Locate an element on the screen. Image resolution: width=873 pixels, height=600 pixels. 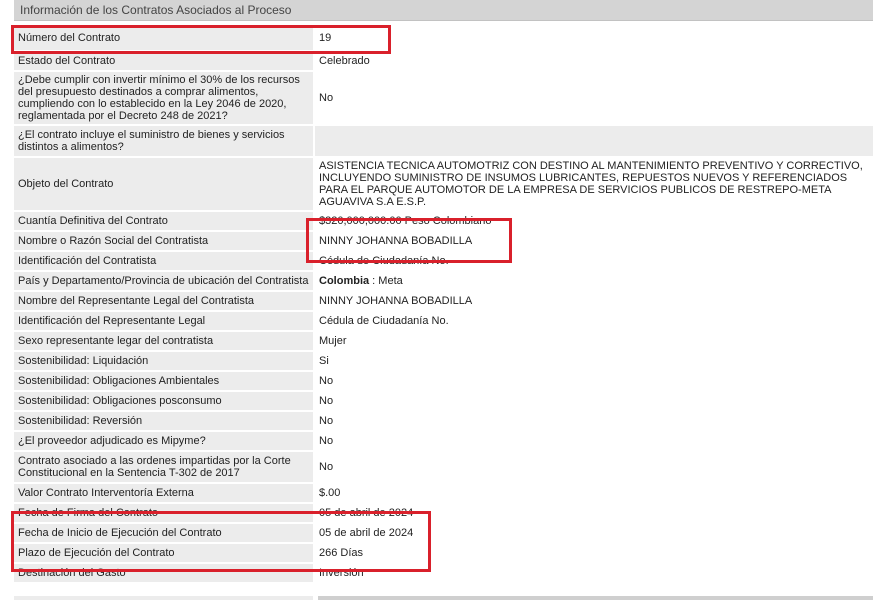
row-contract-status: Estado del Contrato Celebrado is located at coordinates (443, 61).